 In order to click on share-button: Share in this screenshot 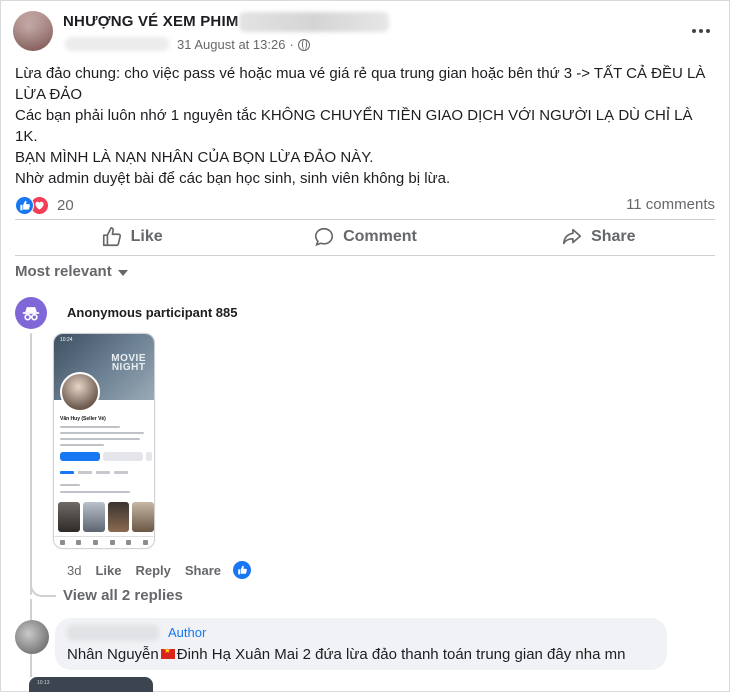, I will do `click(598, 237)`.